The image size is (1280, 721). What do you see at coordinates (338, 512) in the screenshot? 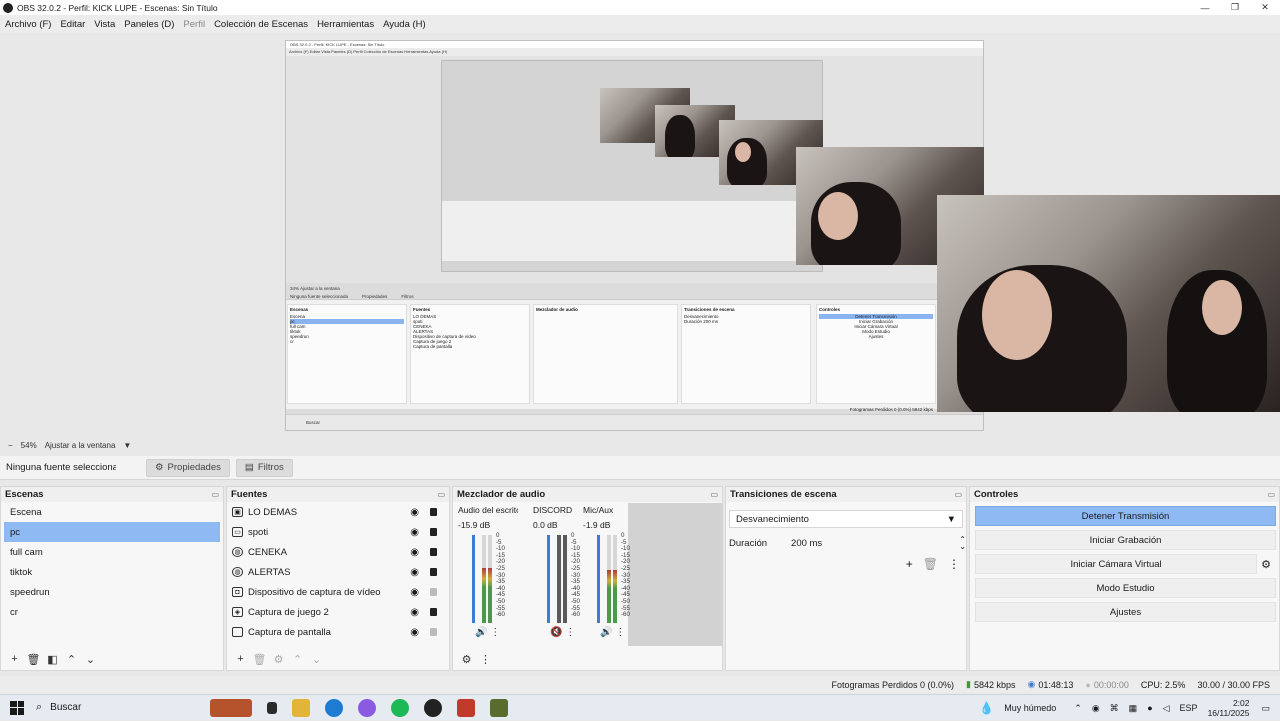
I see `source-item: ▣ LO DEMAS ◉` at bounding box center [338, 512].